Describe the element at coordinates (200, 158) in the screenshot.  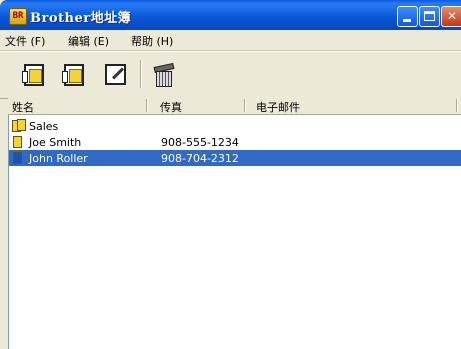
I see `contact-fax: 908-704-2312` at that location.